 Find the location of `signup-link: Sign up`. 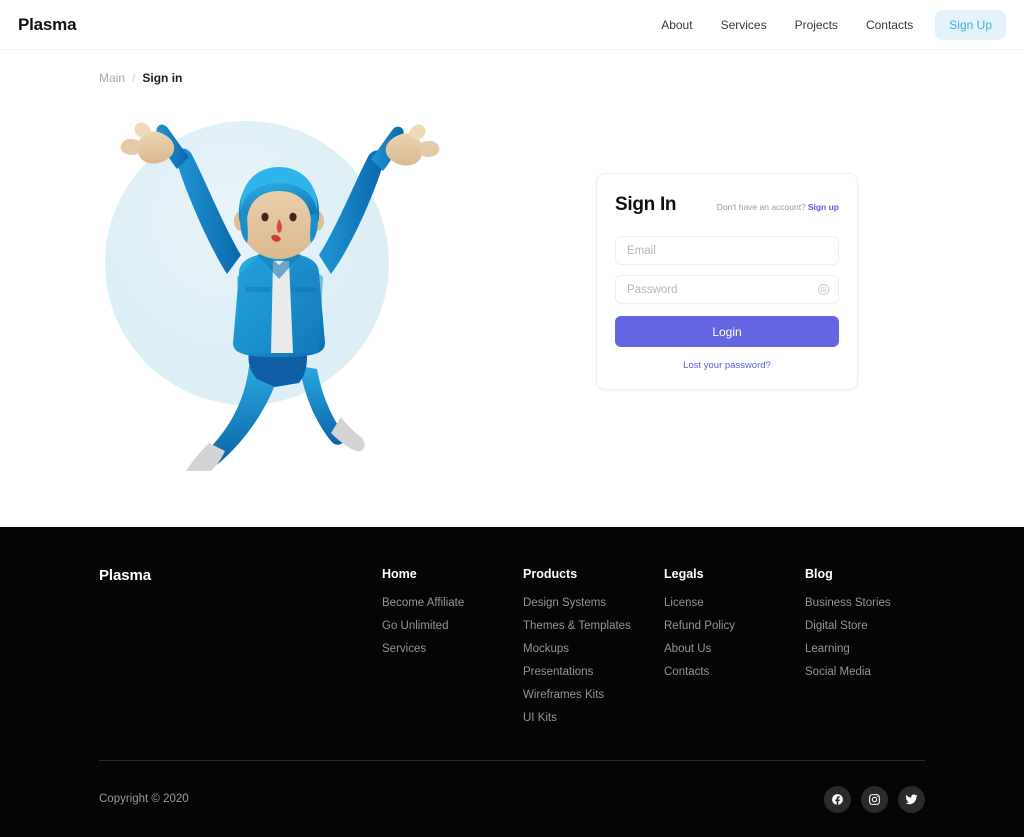

signup-link: Sign up is located at coordinates (823, 207).